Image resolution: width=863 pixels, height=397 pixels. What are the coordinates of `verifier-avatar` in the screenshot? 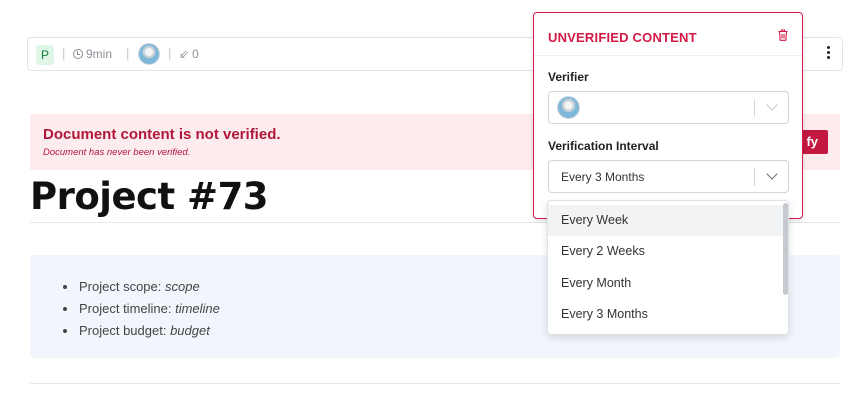 It's located at (568, 107).